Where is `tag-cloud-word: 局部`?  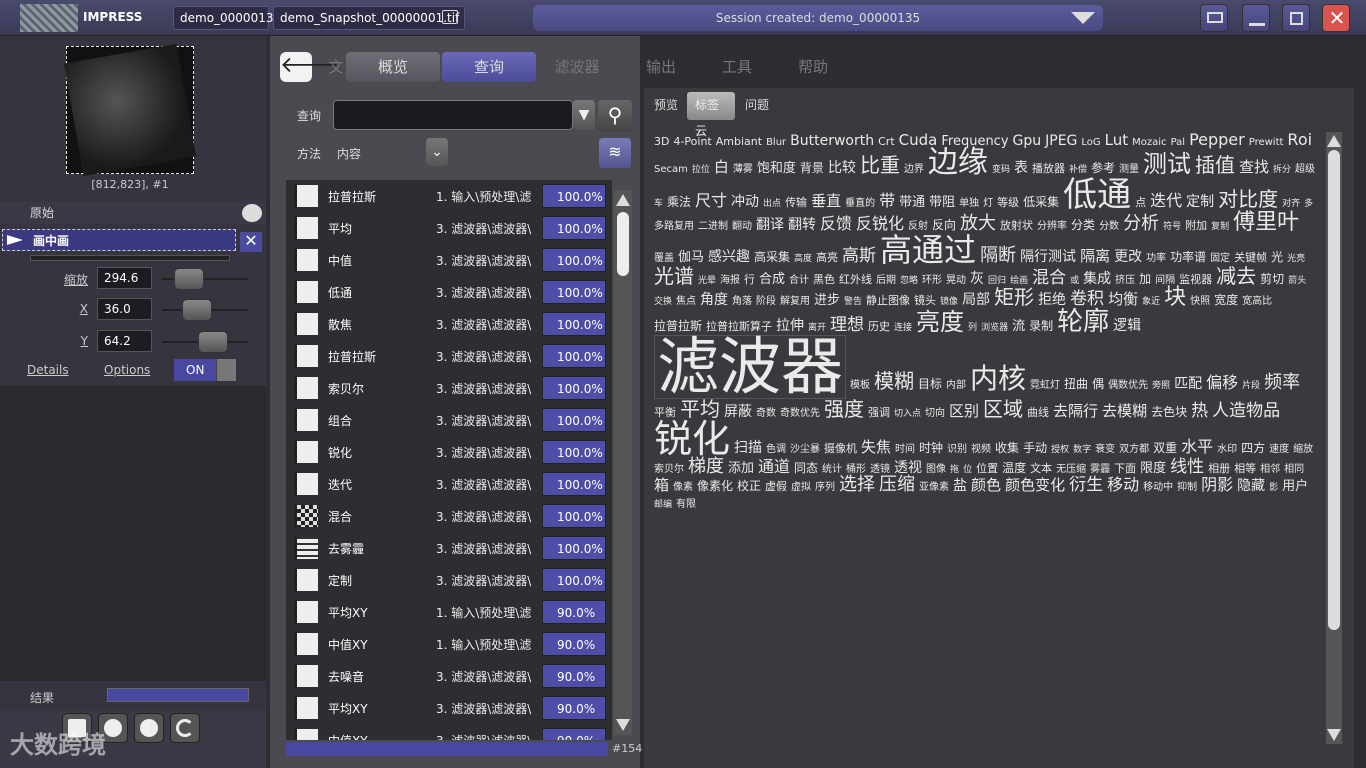 tag-cloud-word: 局部 is located at coordinates (976, 300).